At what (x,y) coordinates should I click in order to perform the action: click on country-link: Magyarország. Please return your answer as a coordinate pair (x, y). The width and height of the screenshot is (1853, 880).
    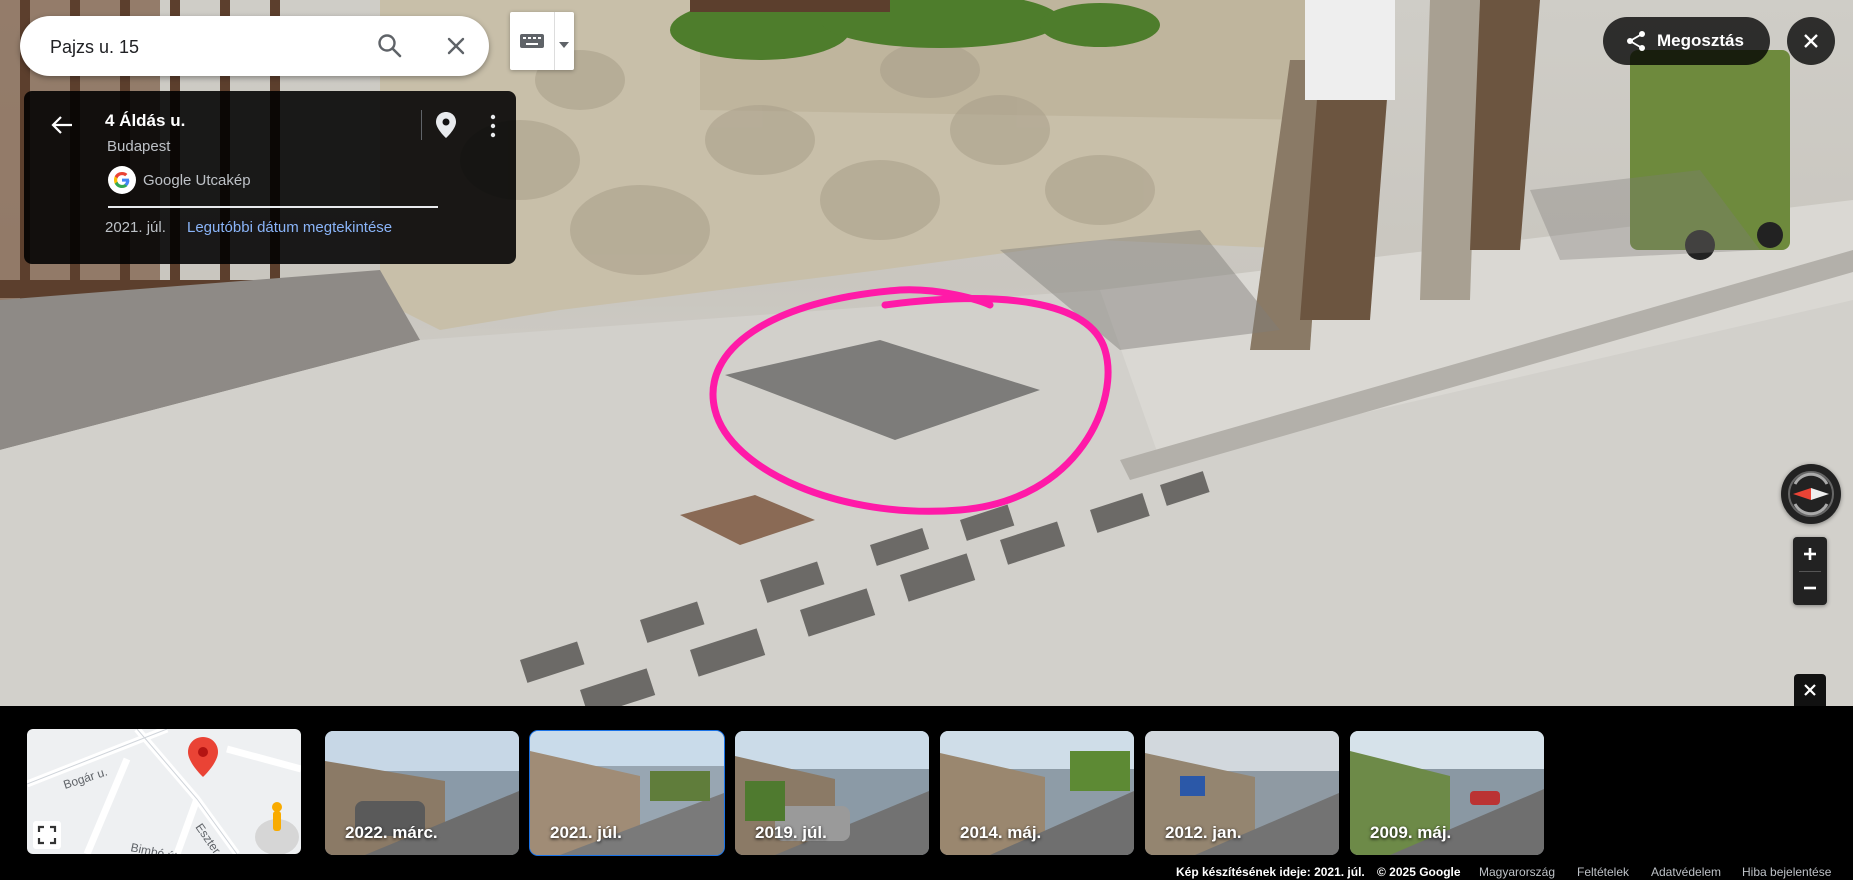
    Looking at the image, I should click on (1517, 872).